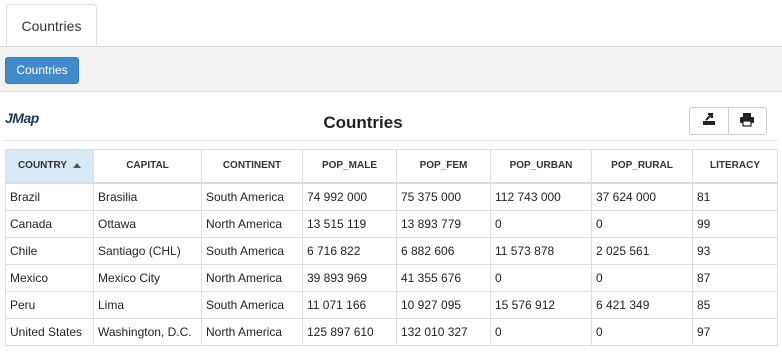 This screenshot has width=782, height=355. Describe the element at coordinates (391, 23) in the screenshot. I see `tab-strip: Countries` at that location.